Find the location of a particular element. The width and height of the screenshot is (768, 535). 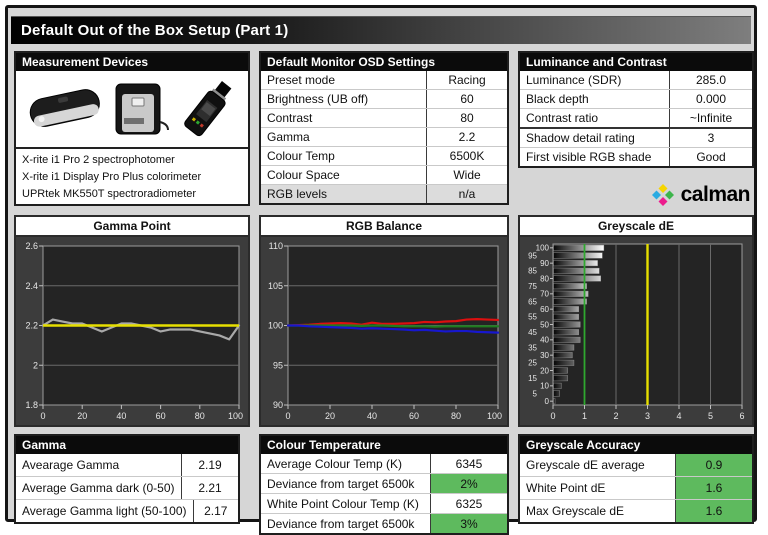

spectroradiometer-image is located at coordinates (208, 109).